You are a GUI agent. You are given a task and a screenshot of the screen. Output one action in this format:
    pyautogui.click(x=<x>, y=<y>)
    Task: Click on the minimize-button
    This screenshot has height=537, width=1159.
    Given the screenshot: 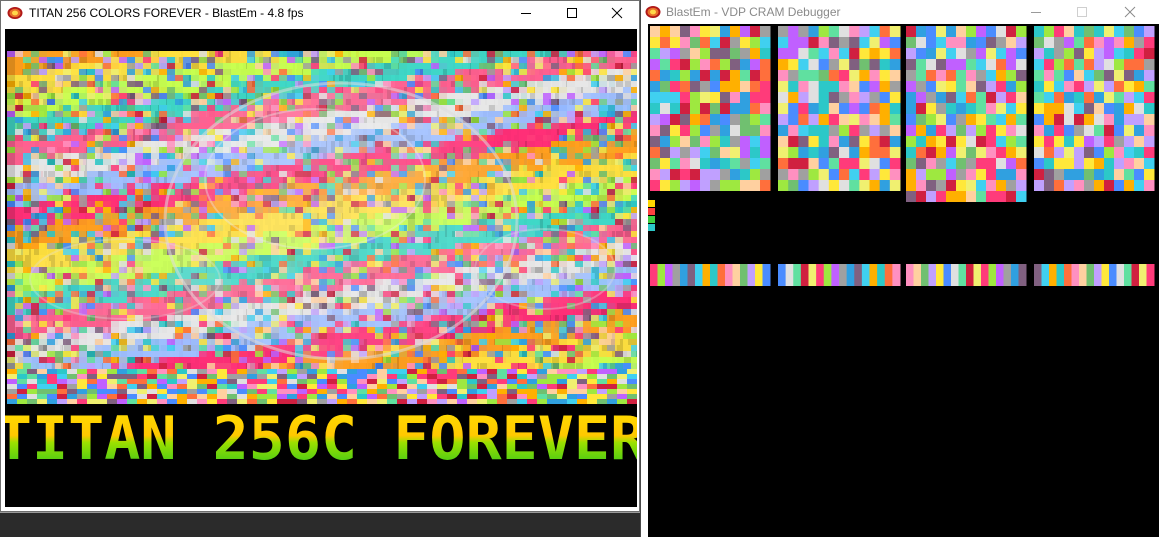 What is the action you would take?
    pyautogui.click(x=526, y=13)
    